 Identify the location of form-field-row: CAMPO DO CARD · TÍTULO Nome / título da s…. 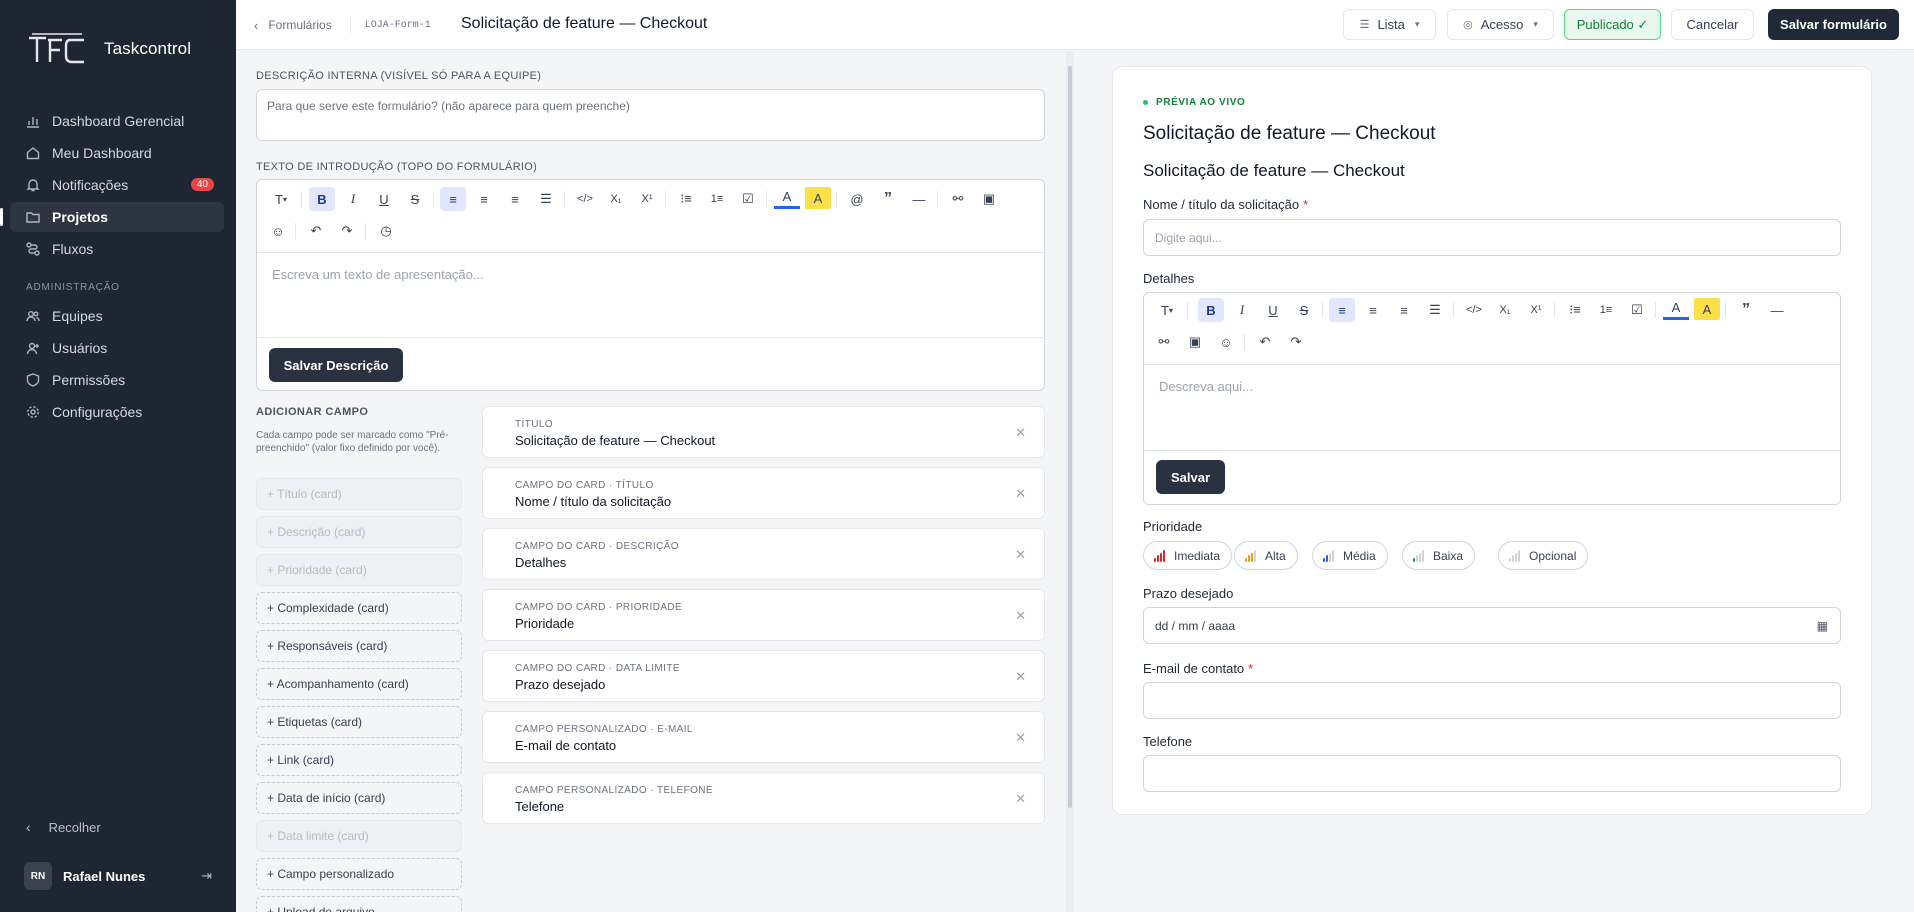
(763, 493).